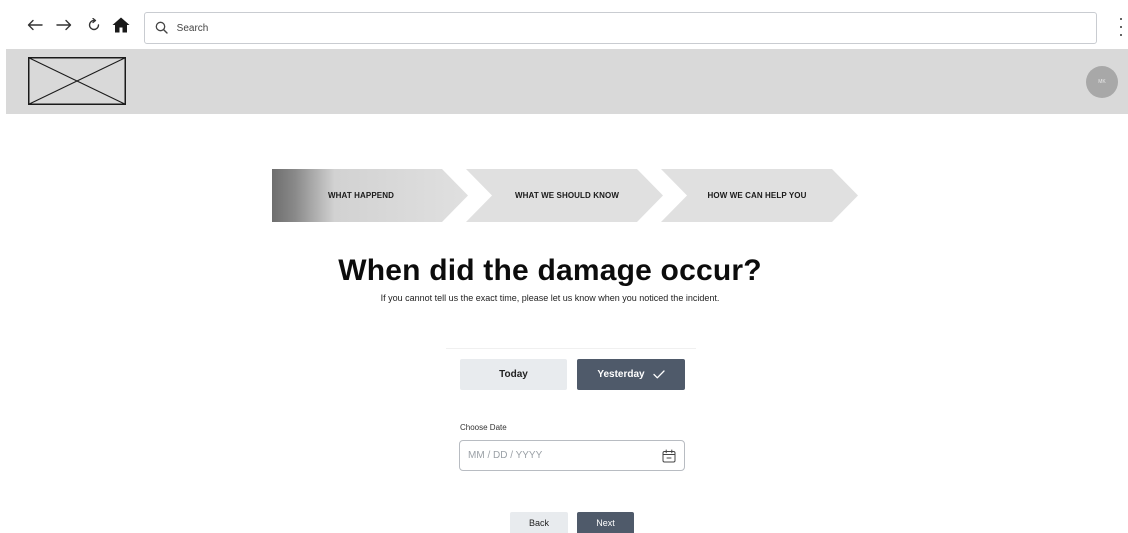  I want to click on page-title: When did the damage occur?, so click(550, 270).